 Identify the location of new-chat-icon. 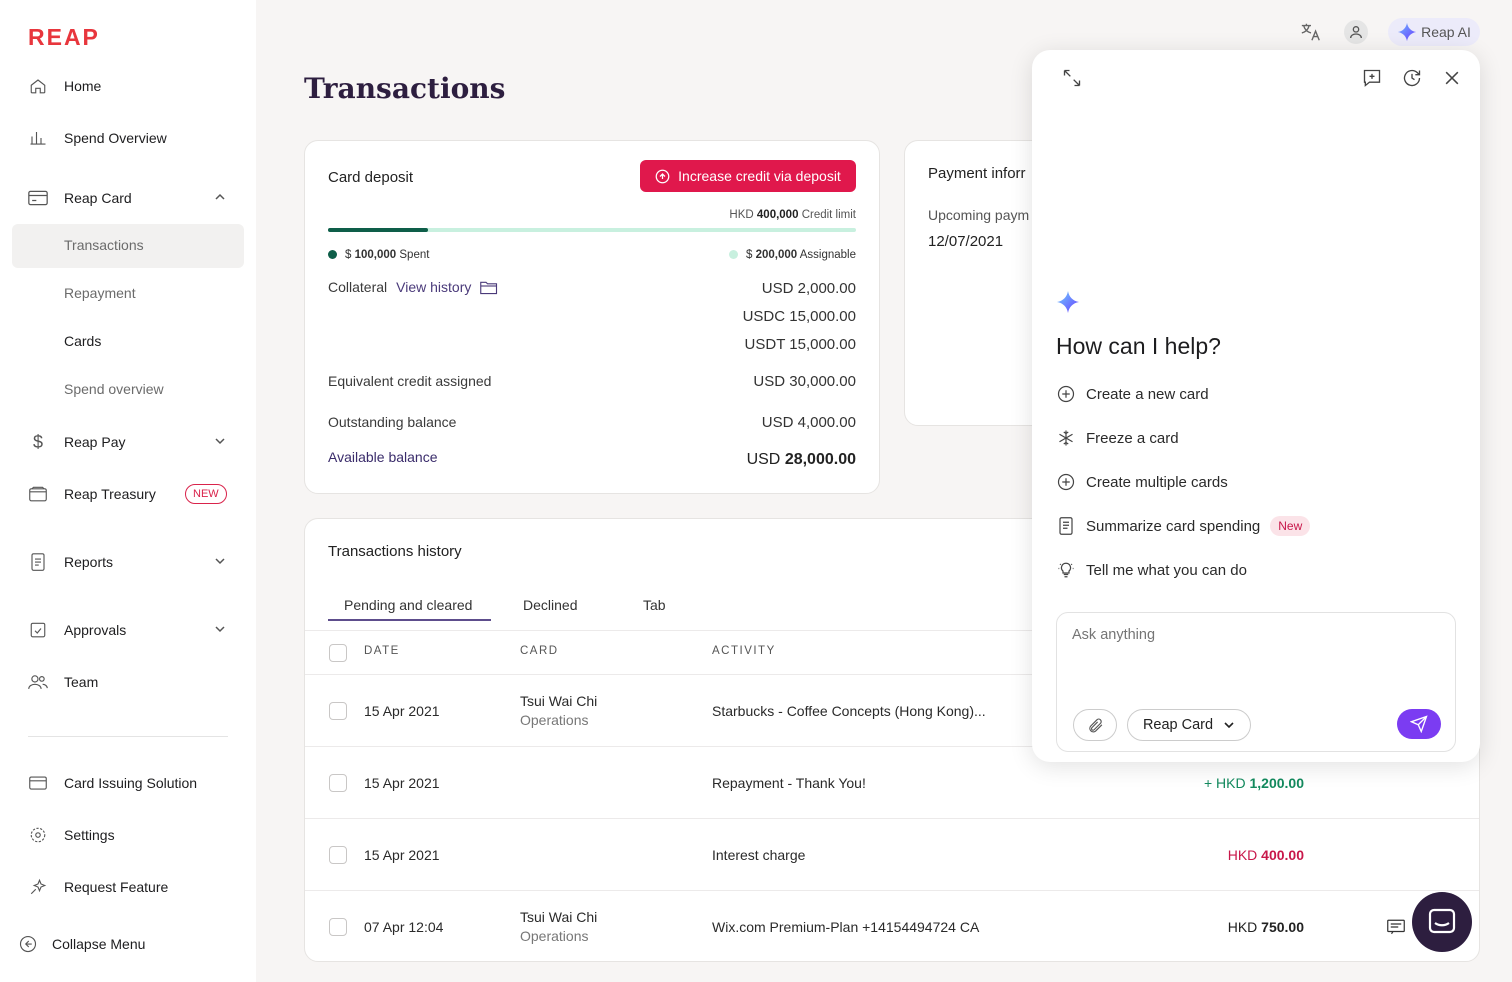
(1372, 80).